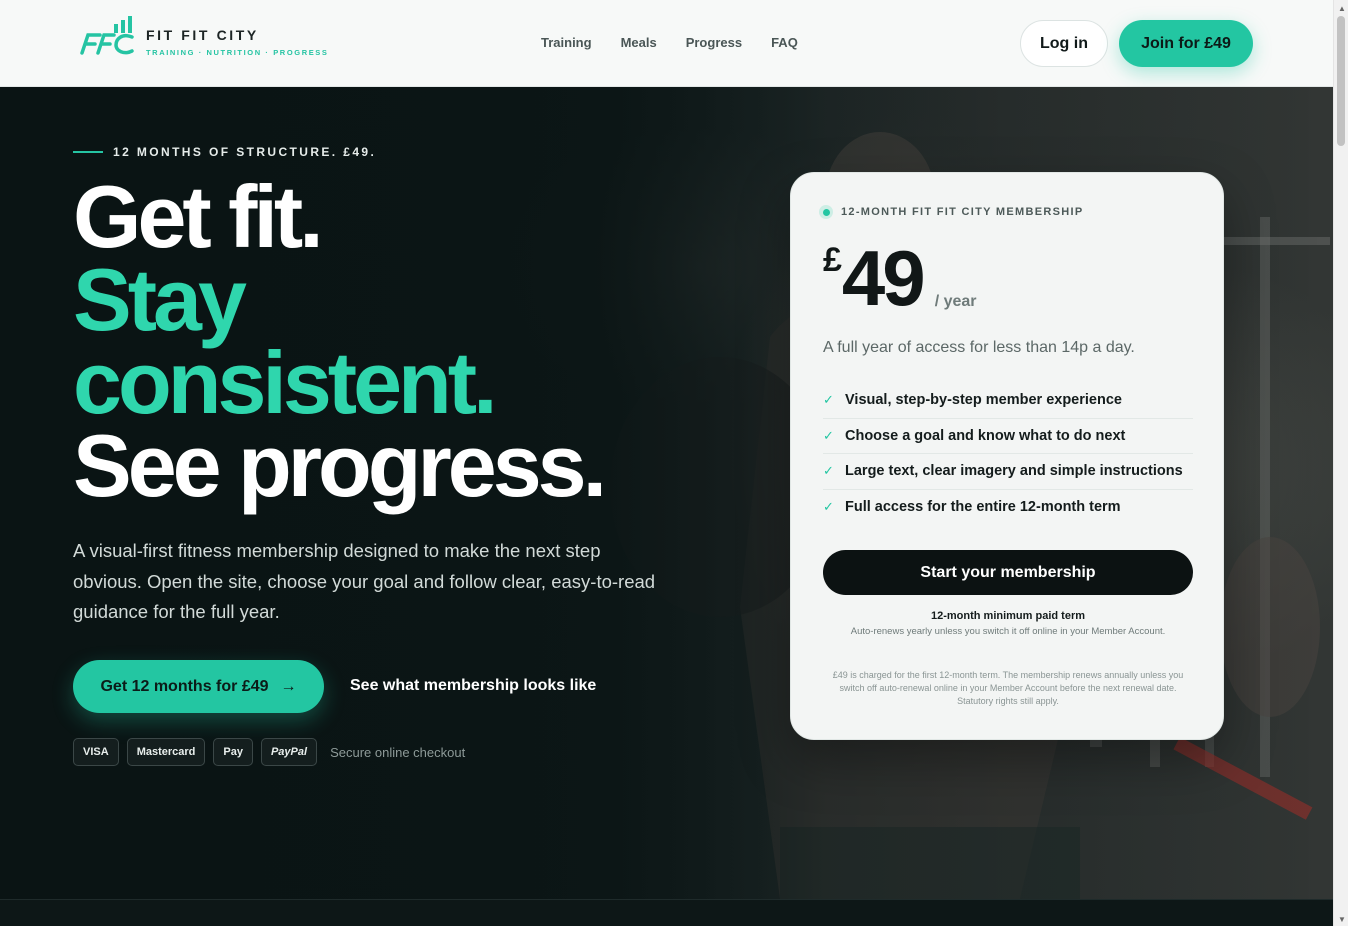 The image size is (1348, 926). I want to click on visa-badge: VISA, so click(96, 752).